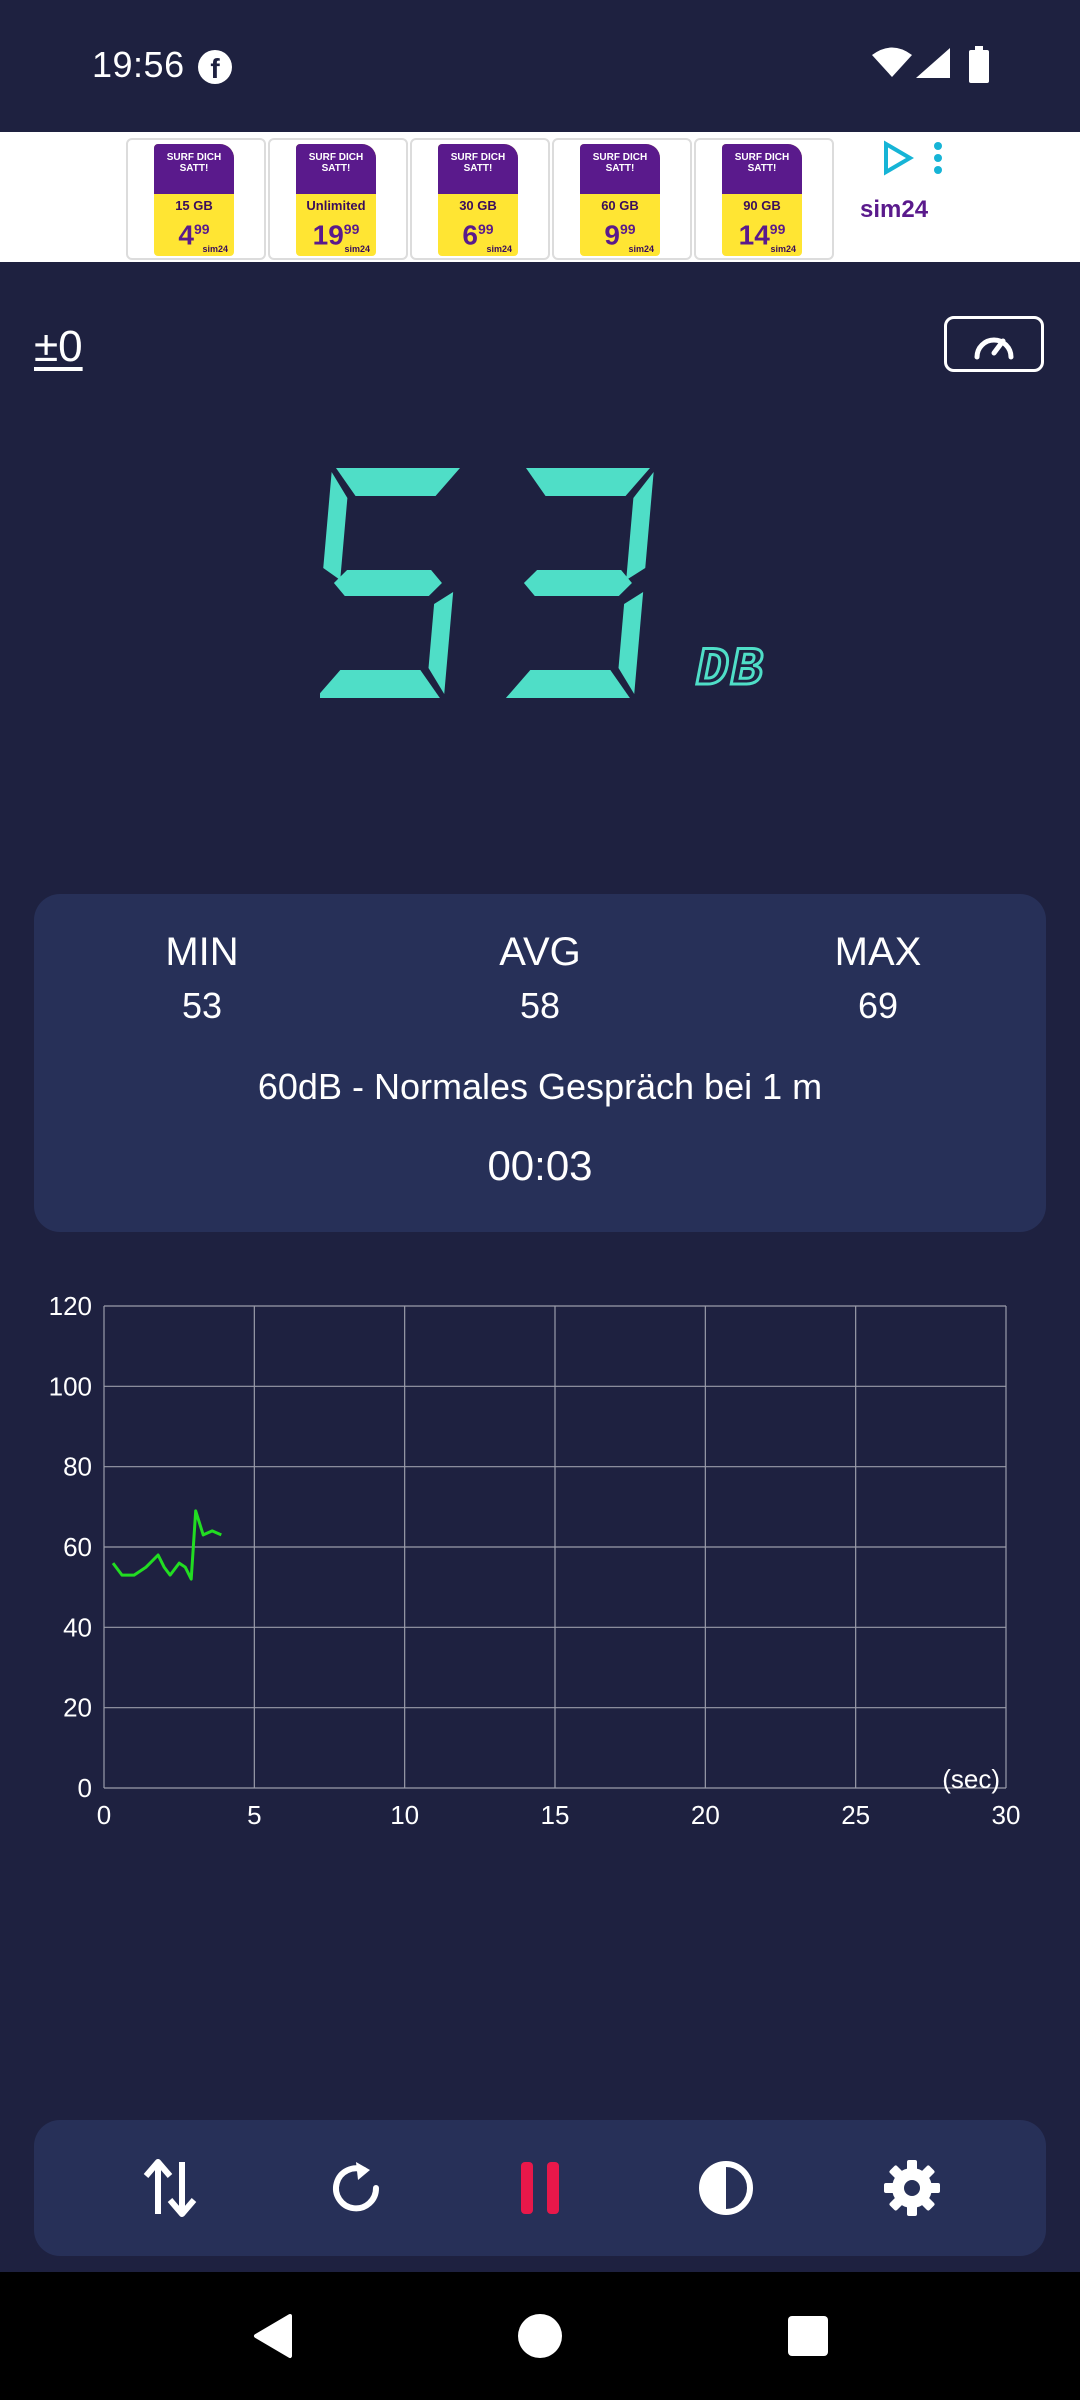  Describe the element at coordinates (70, 1306) in the screenshot. I see `y-tick-label: 120` at that location.